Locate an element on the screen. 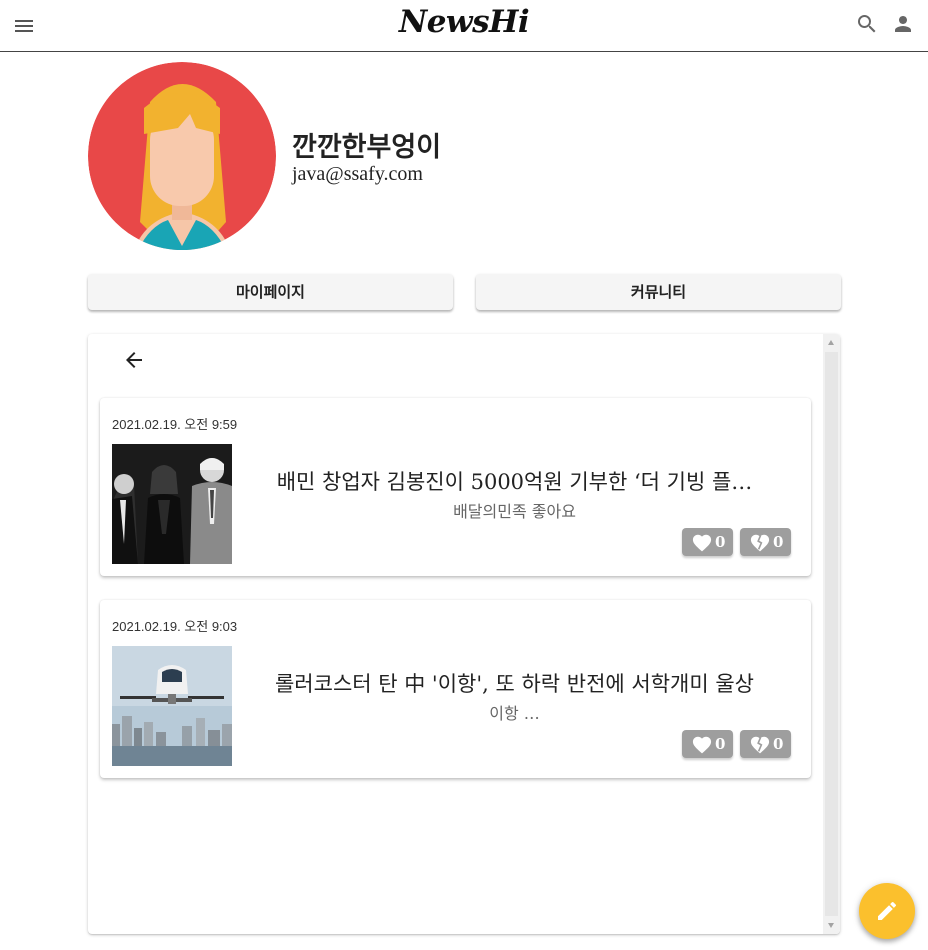  pencil-icon is located at coordinates (887, 910).